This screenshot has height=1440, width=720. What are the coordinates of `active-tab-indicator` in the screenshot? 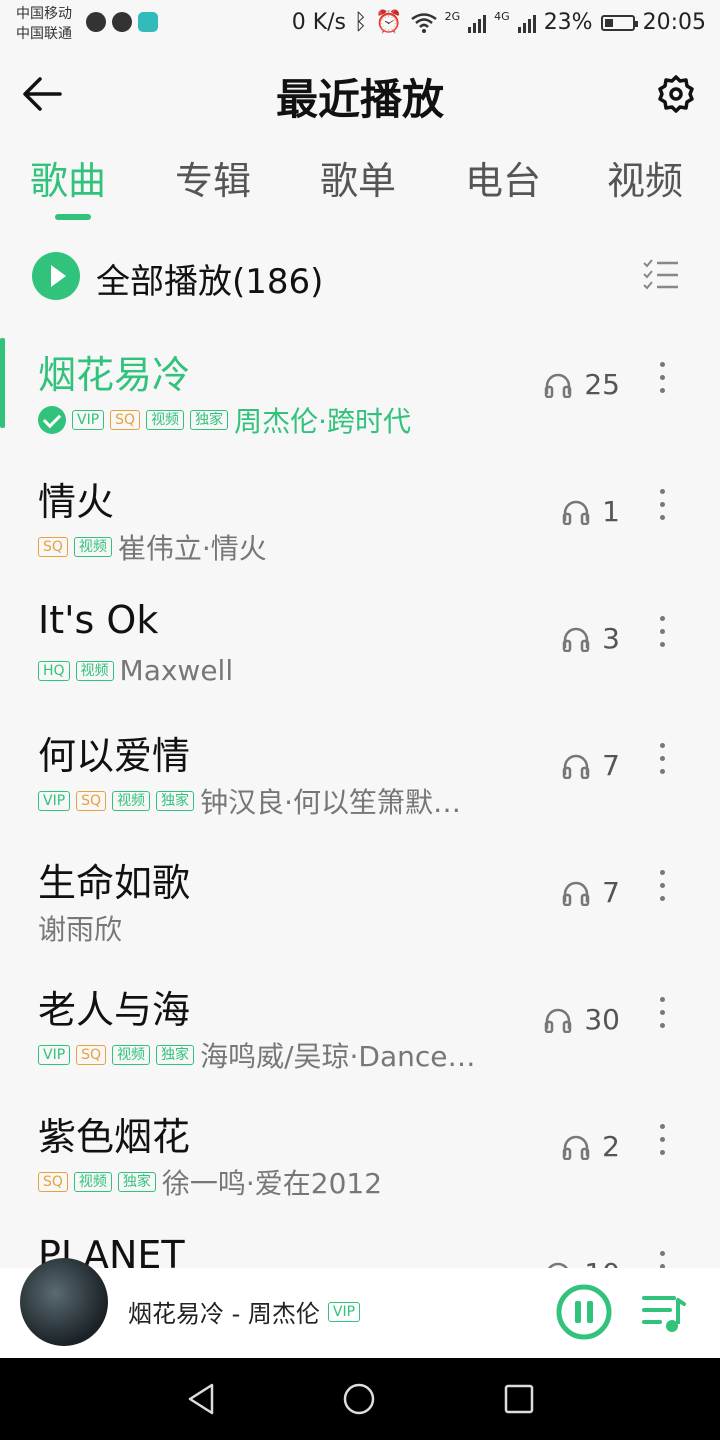 It's located at (73, 217).